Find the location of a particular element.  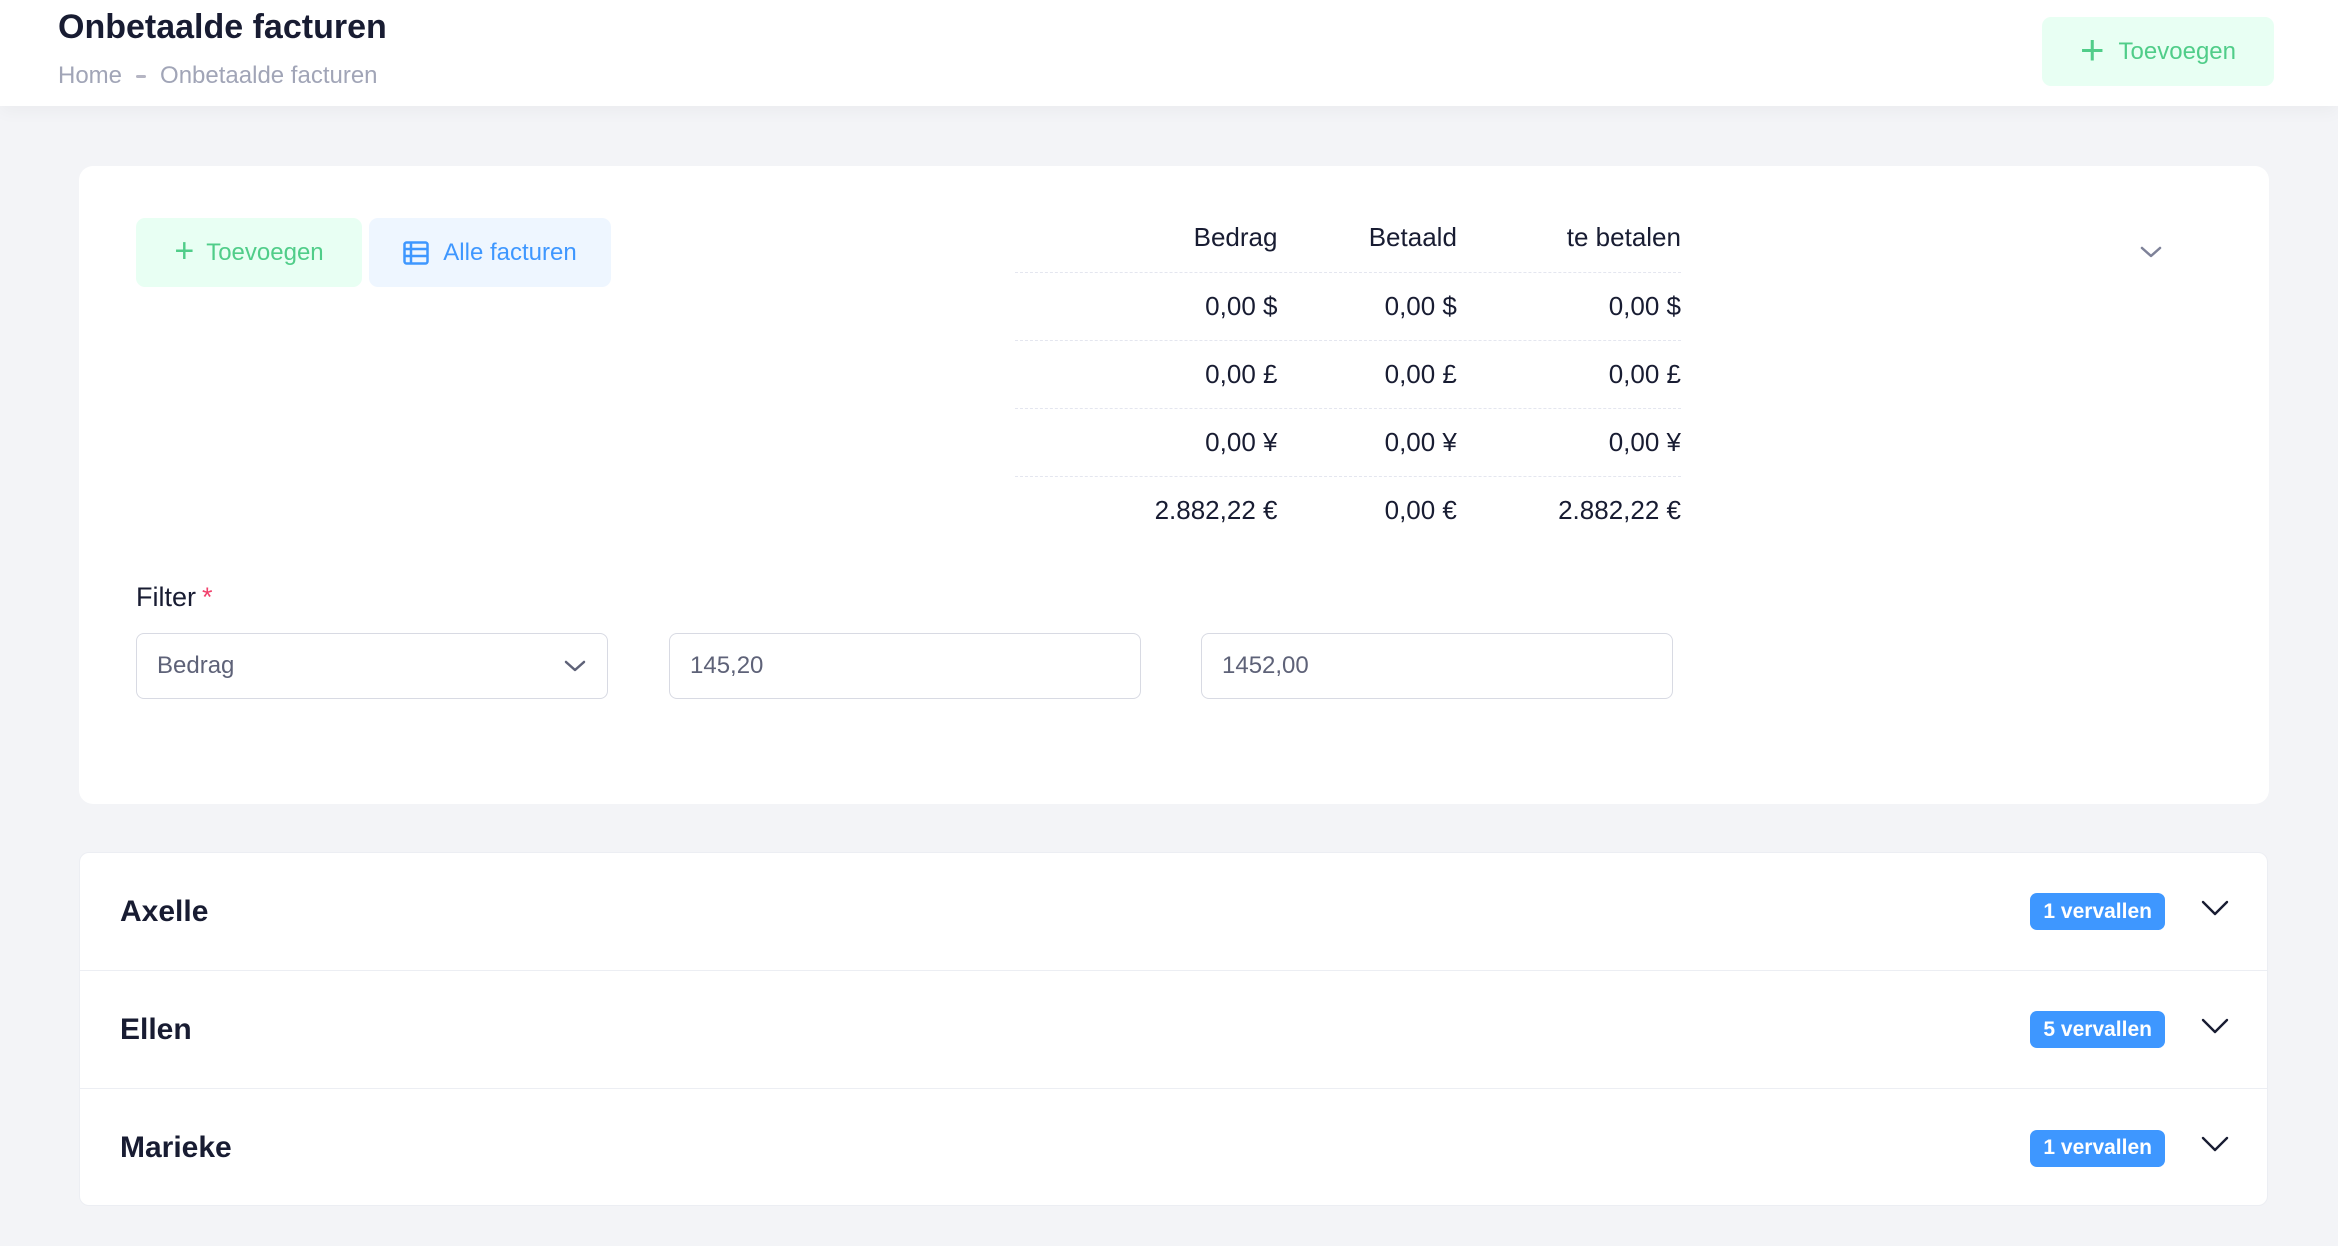

filter-max-input: 1452,00 is located at coordinates (1437, 666).